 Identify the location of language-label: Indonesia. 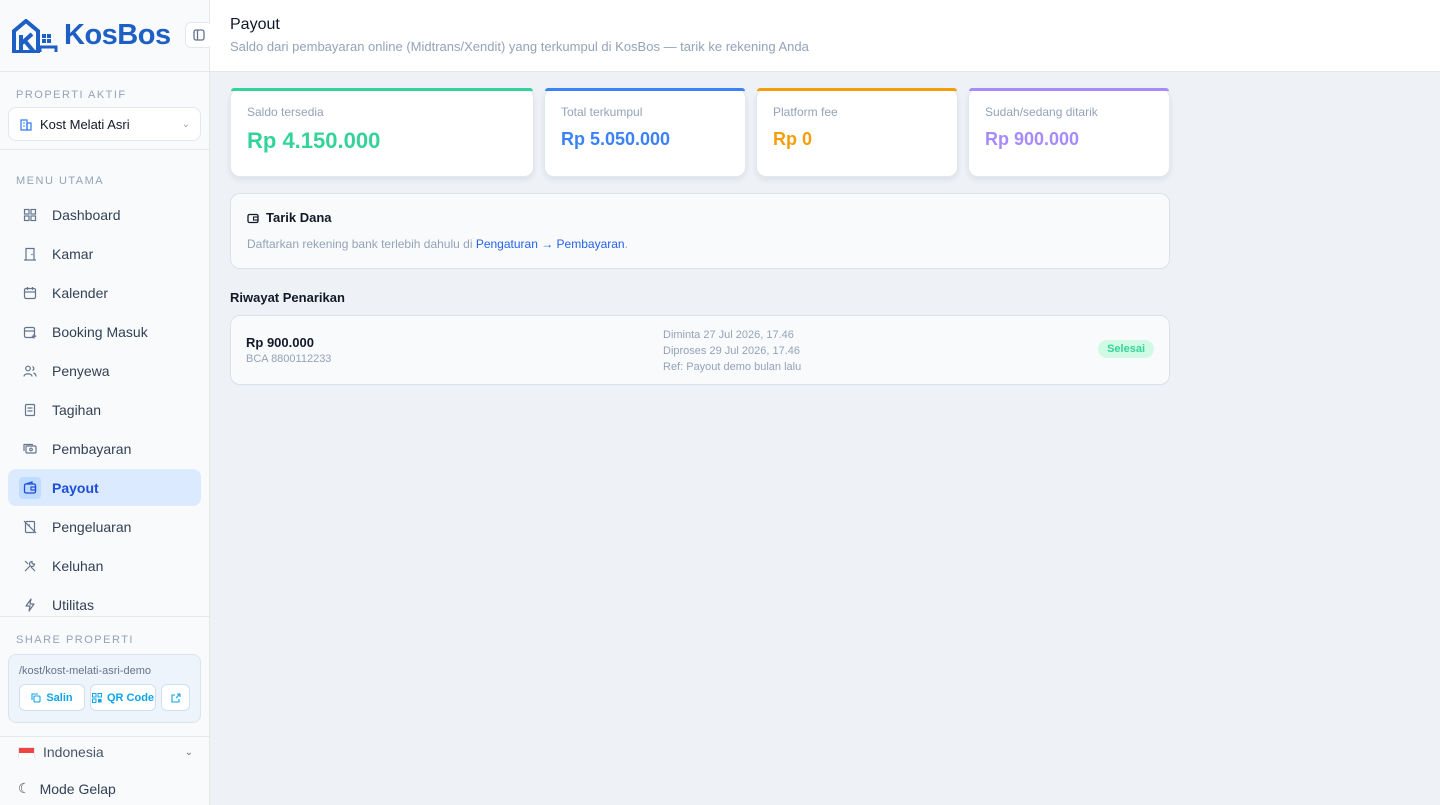
(73, 752).